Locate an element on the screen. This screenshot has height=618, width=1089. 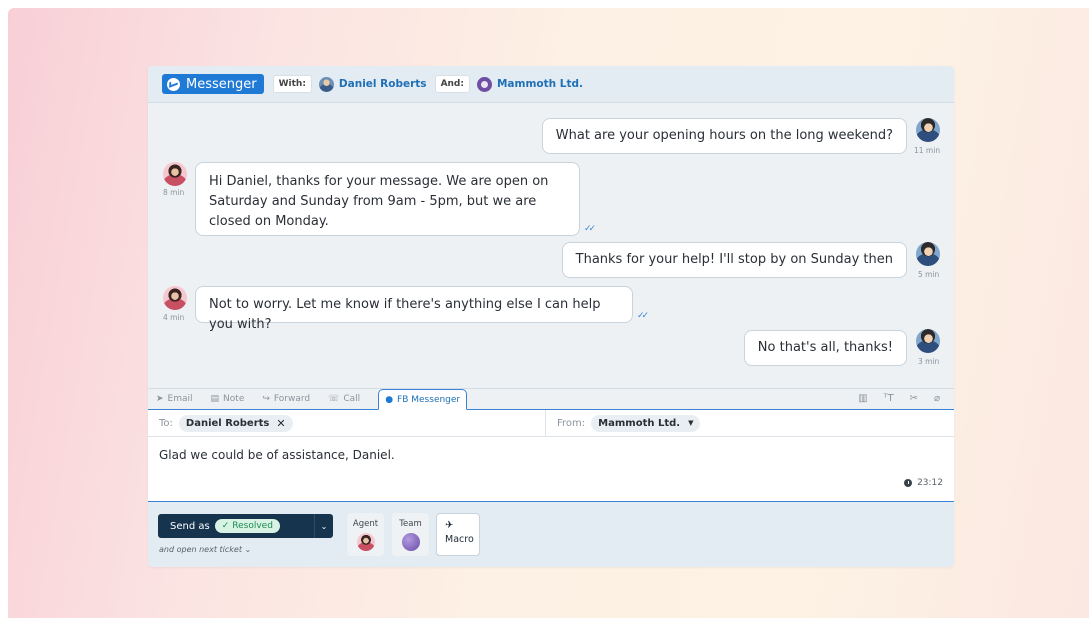
customer-link: Daniel Roberts is located at coordinates (372, 84).